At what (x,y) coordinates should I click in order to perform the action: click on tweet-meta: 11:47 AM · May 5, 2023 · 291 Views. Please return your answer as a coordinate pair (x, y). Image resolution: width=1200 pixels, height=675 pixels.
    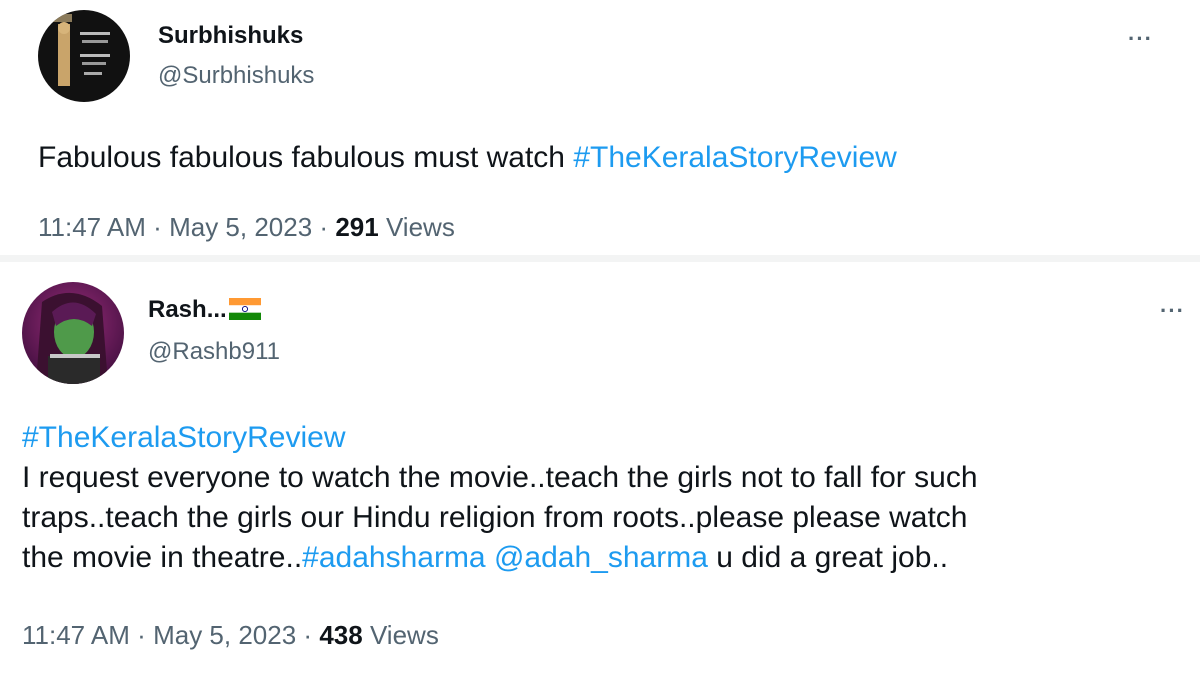
    Looking at the image, I should click on (246, 227).